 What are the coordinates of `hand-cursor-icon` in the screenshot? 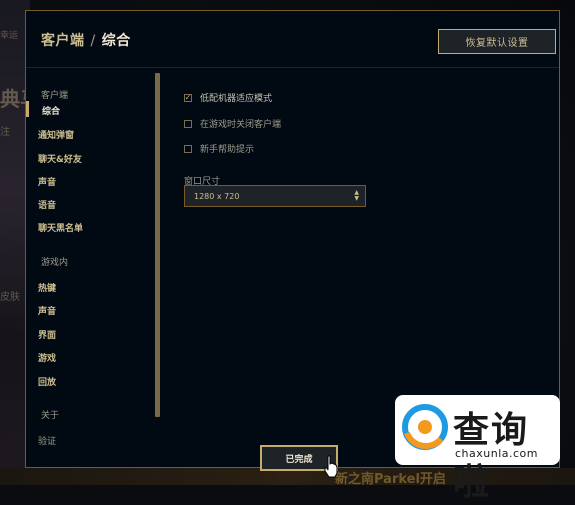 It's located at (331, 466).